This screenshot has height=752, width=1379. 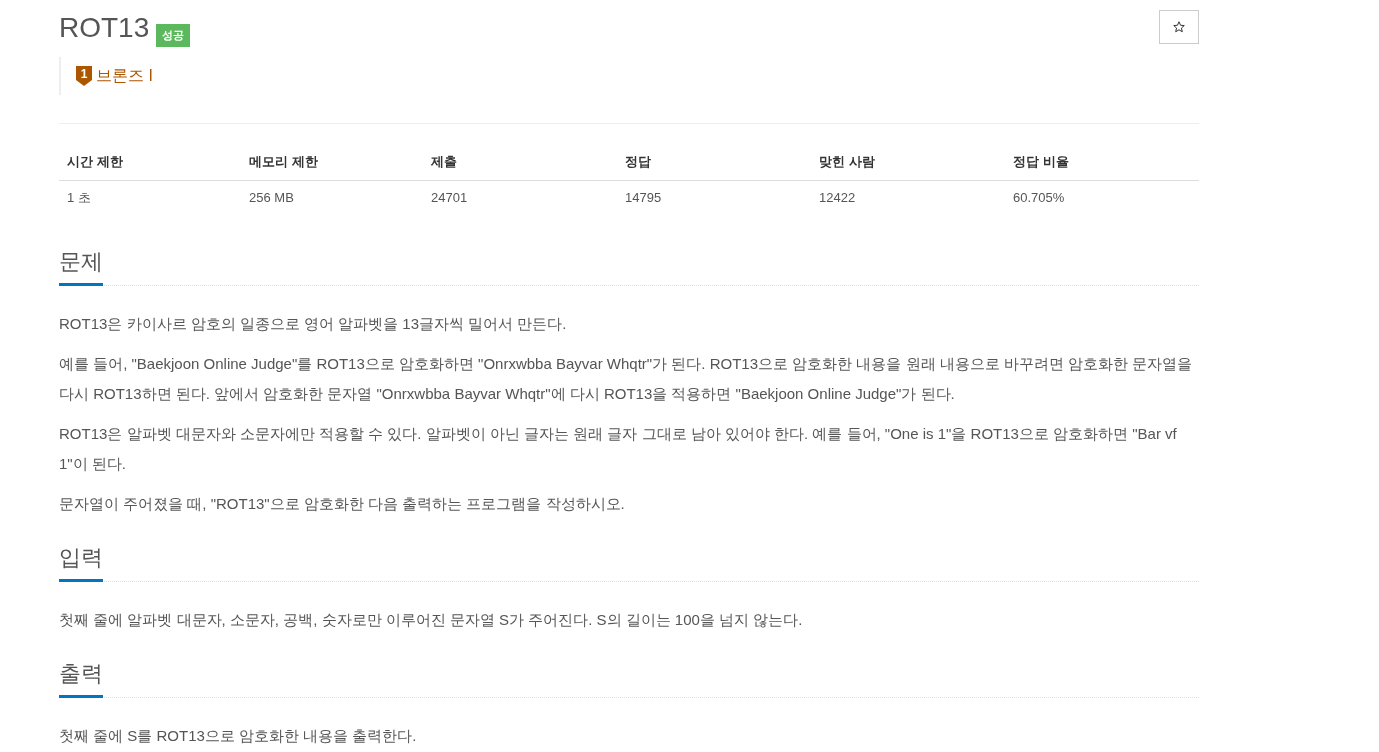 What do you see at coordinates (104, 28) in the screenshot?
I see `page-title: ROT13` at bounding box center [104, 28].